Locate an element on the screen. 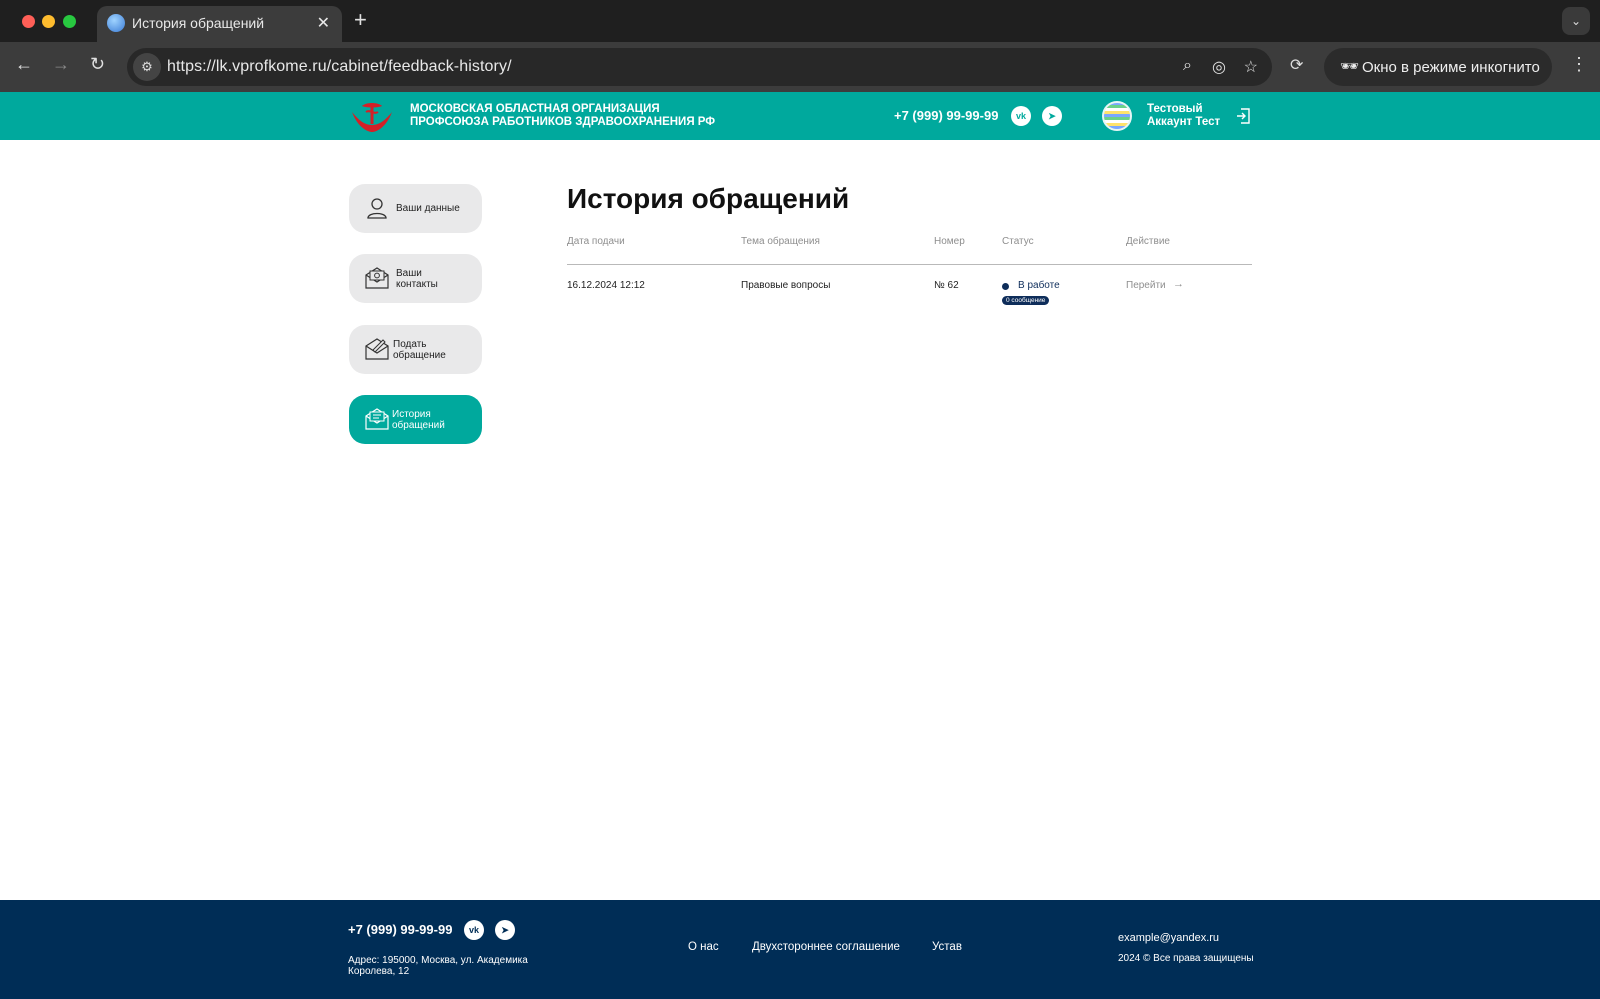  incognito-indicator: 🕶︎ Окно в режиме инкогнито is located at coordinates (1438, 67).